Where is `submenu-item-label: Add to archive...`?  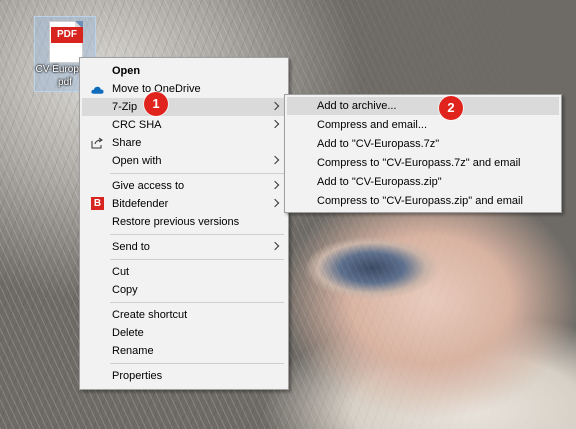 submenu-item-label: Add to archive... is located at coordinates (357, 106).